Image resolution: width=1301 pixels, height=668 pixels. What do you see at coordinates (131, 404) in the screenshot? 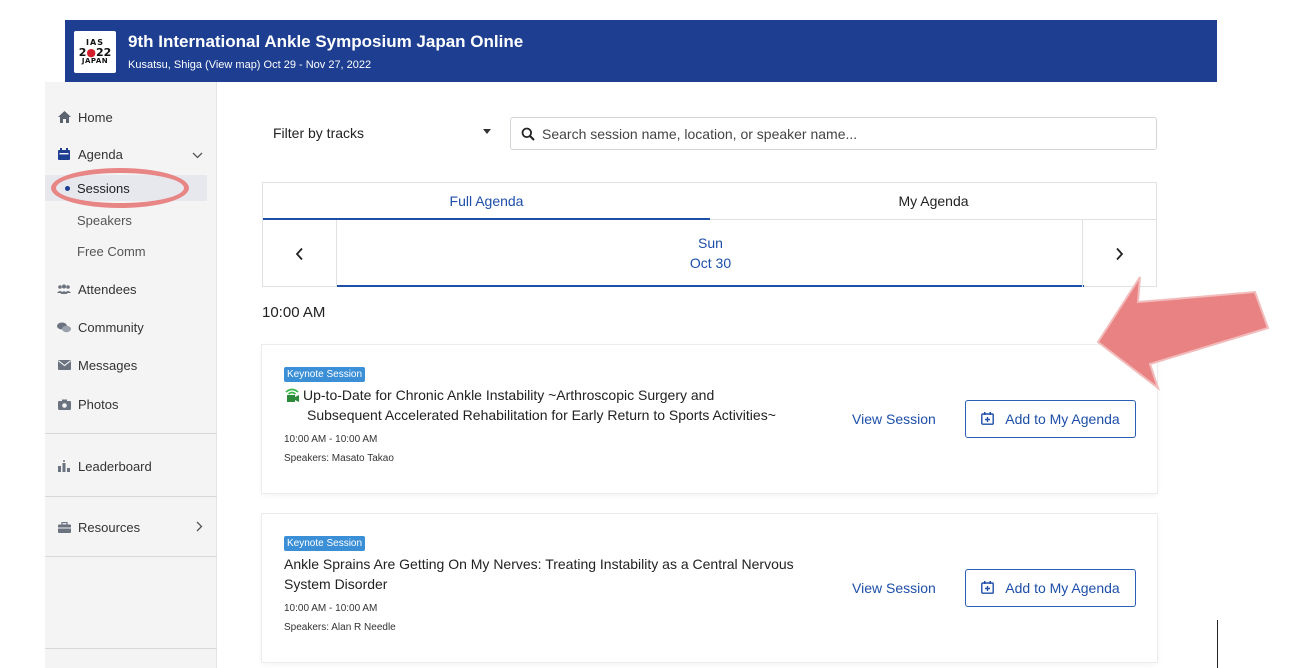
I see `sidebar-item-photos: Photos` at bounding box center [131, 404].